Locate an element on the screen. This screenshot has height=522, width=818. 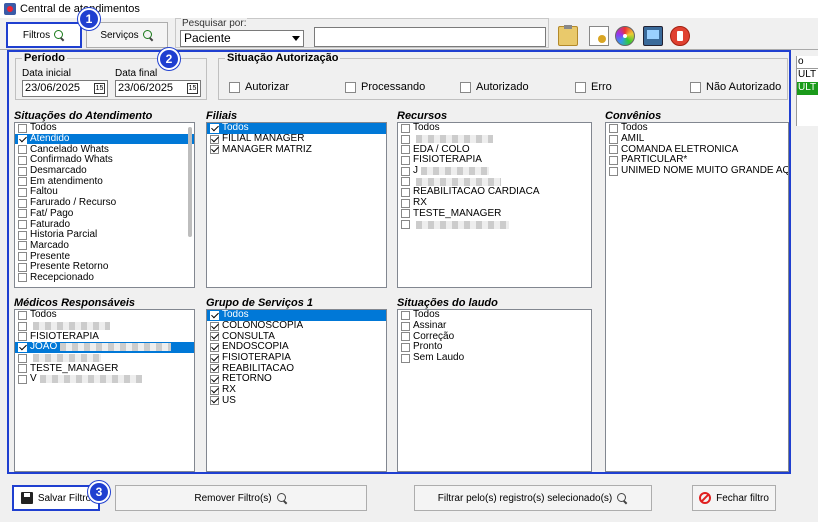
list-item: FISIOTERAPIA is located at coordinates (296, 358).